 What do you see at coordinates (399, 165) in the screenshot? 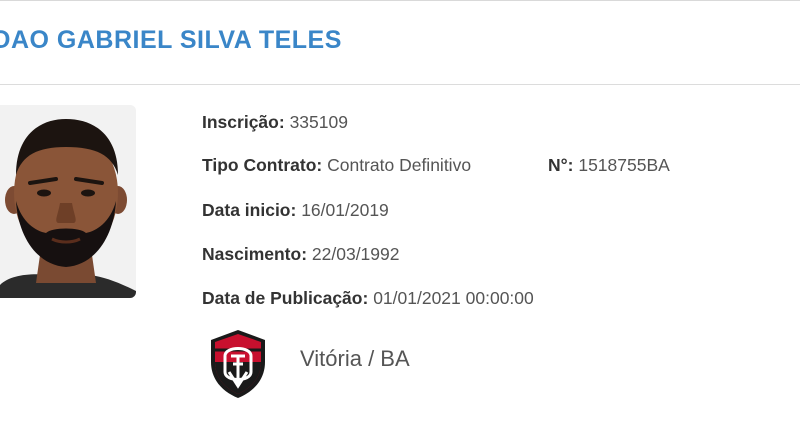
I see `tipo-contrato-value: Contrato Definitivo` at bounding box center [399, 165].